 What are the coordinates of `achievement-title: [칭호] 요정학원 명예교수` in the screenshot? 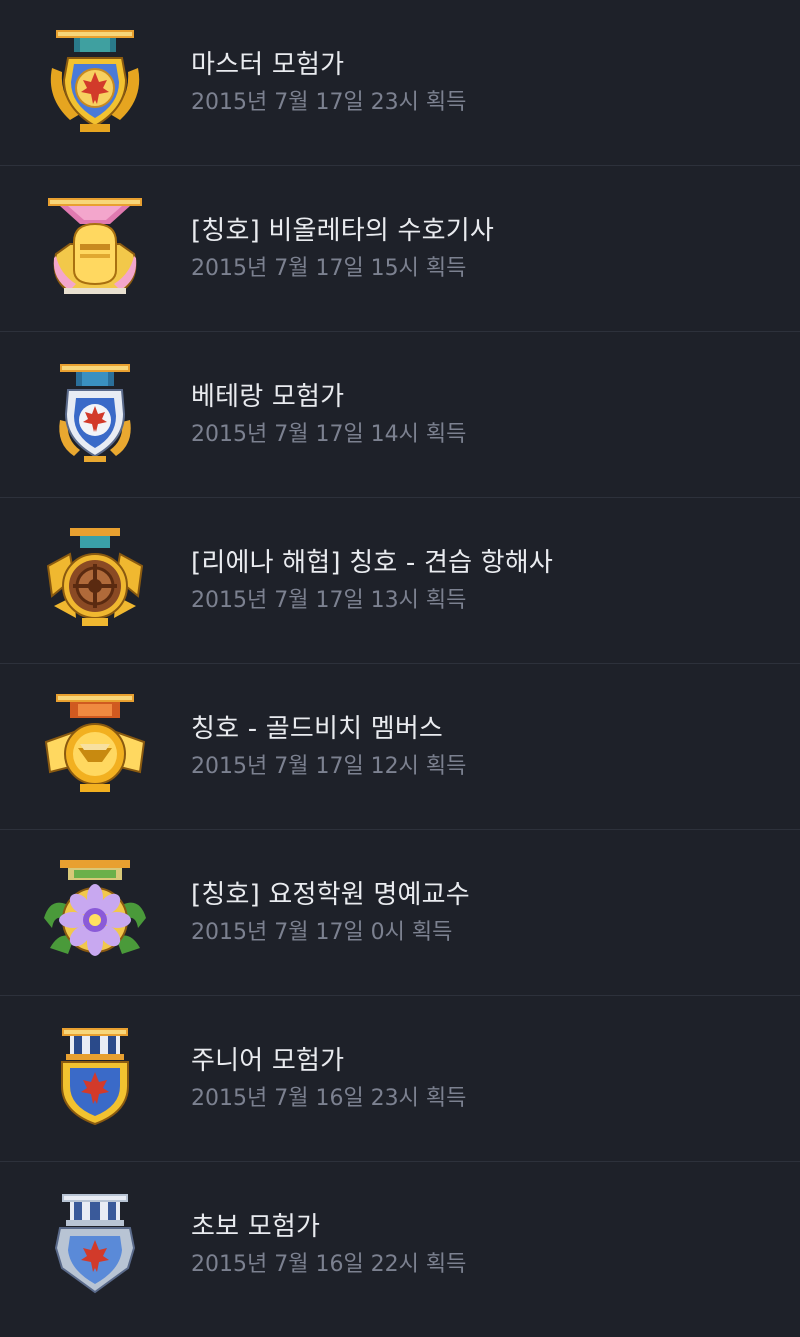 It's located at (330, 895).